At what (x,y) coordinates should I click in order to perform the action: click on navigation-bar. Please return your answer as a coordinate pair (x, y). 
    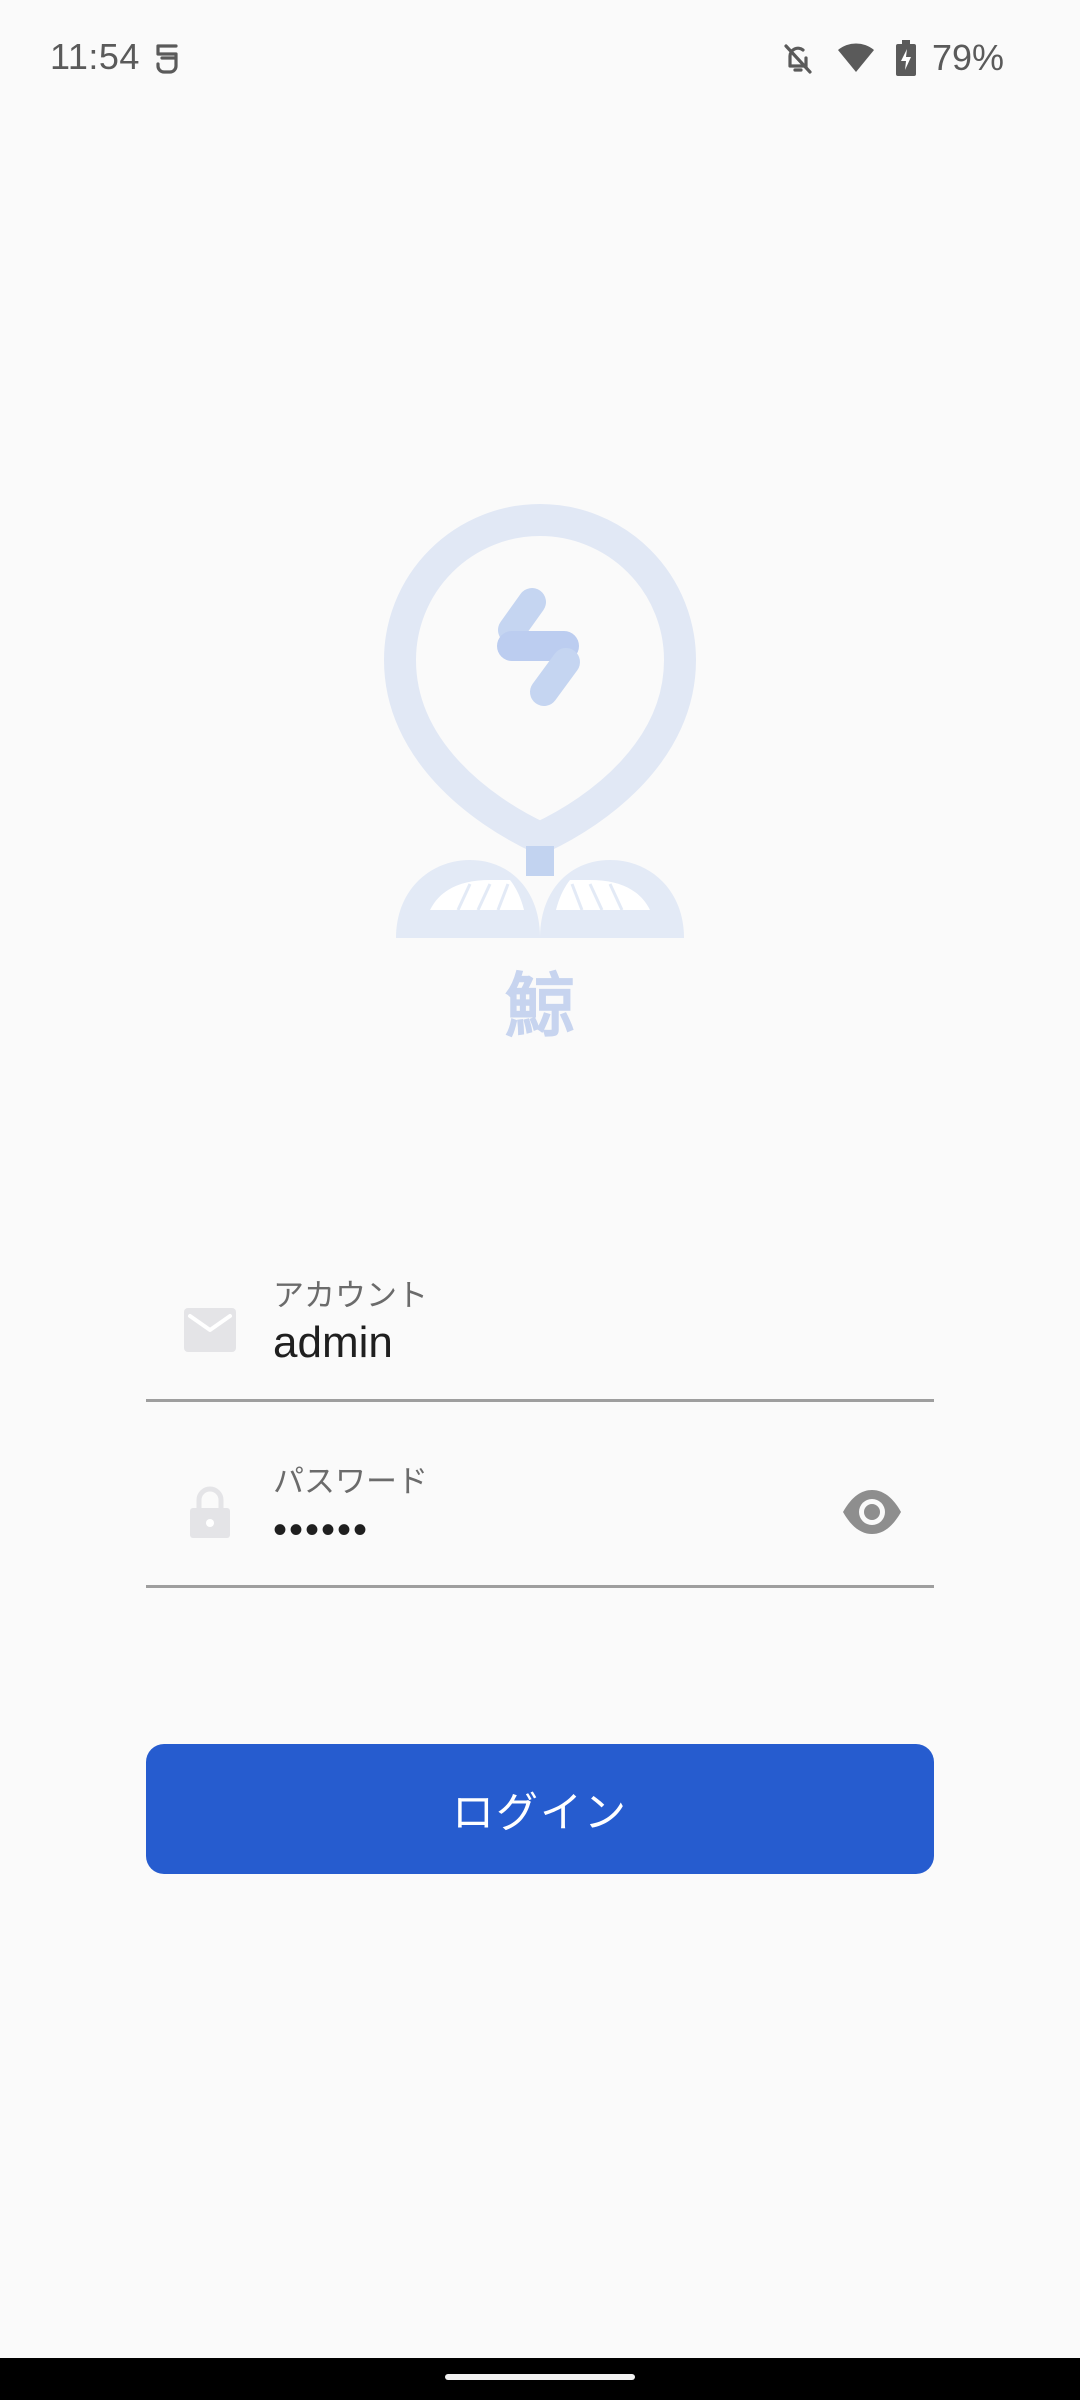
    Looking at the image, I should click on (540, 2379).